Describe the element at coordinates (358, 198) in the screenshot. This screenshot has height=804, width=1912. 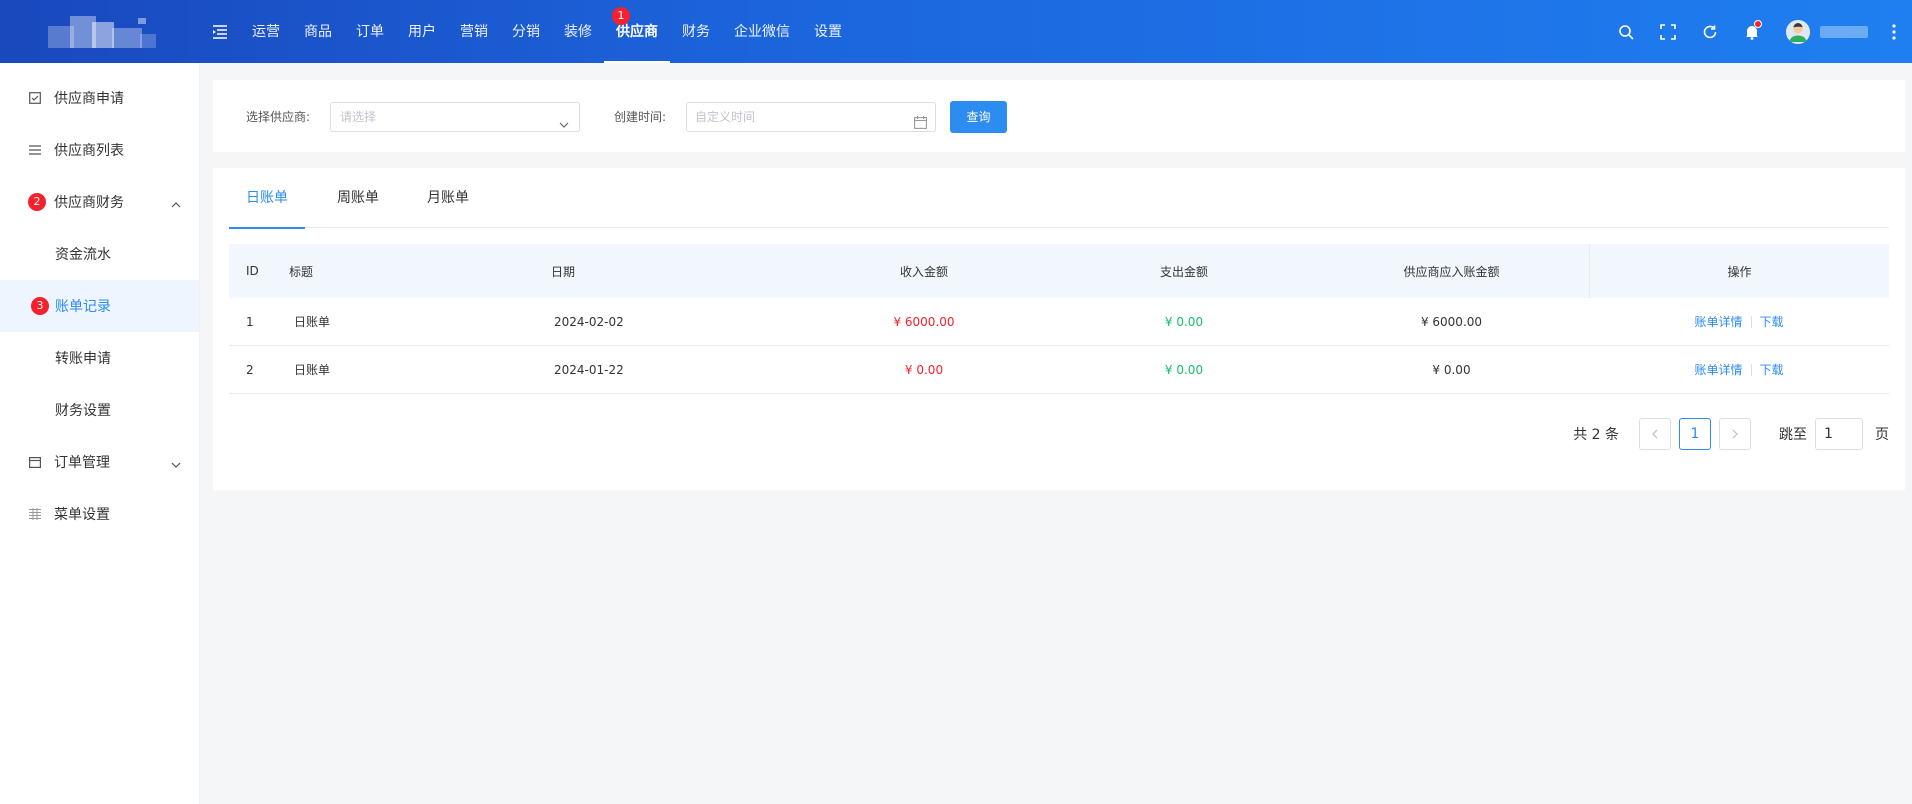
I see `tab-weekly-bill: 周账单` at that location.